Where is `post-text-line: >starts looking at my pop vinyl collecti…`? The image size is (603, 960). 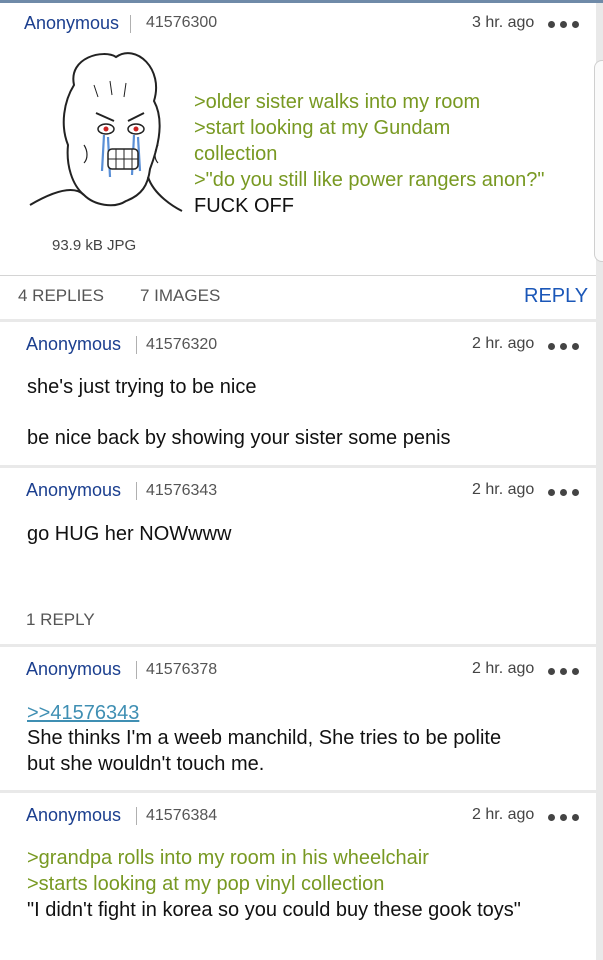
post-text-line: >starts looking at my pop vinyl collecti… is located at coordinates (206, 884).